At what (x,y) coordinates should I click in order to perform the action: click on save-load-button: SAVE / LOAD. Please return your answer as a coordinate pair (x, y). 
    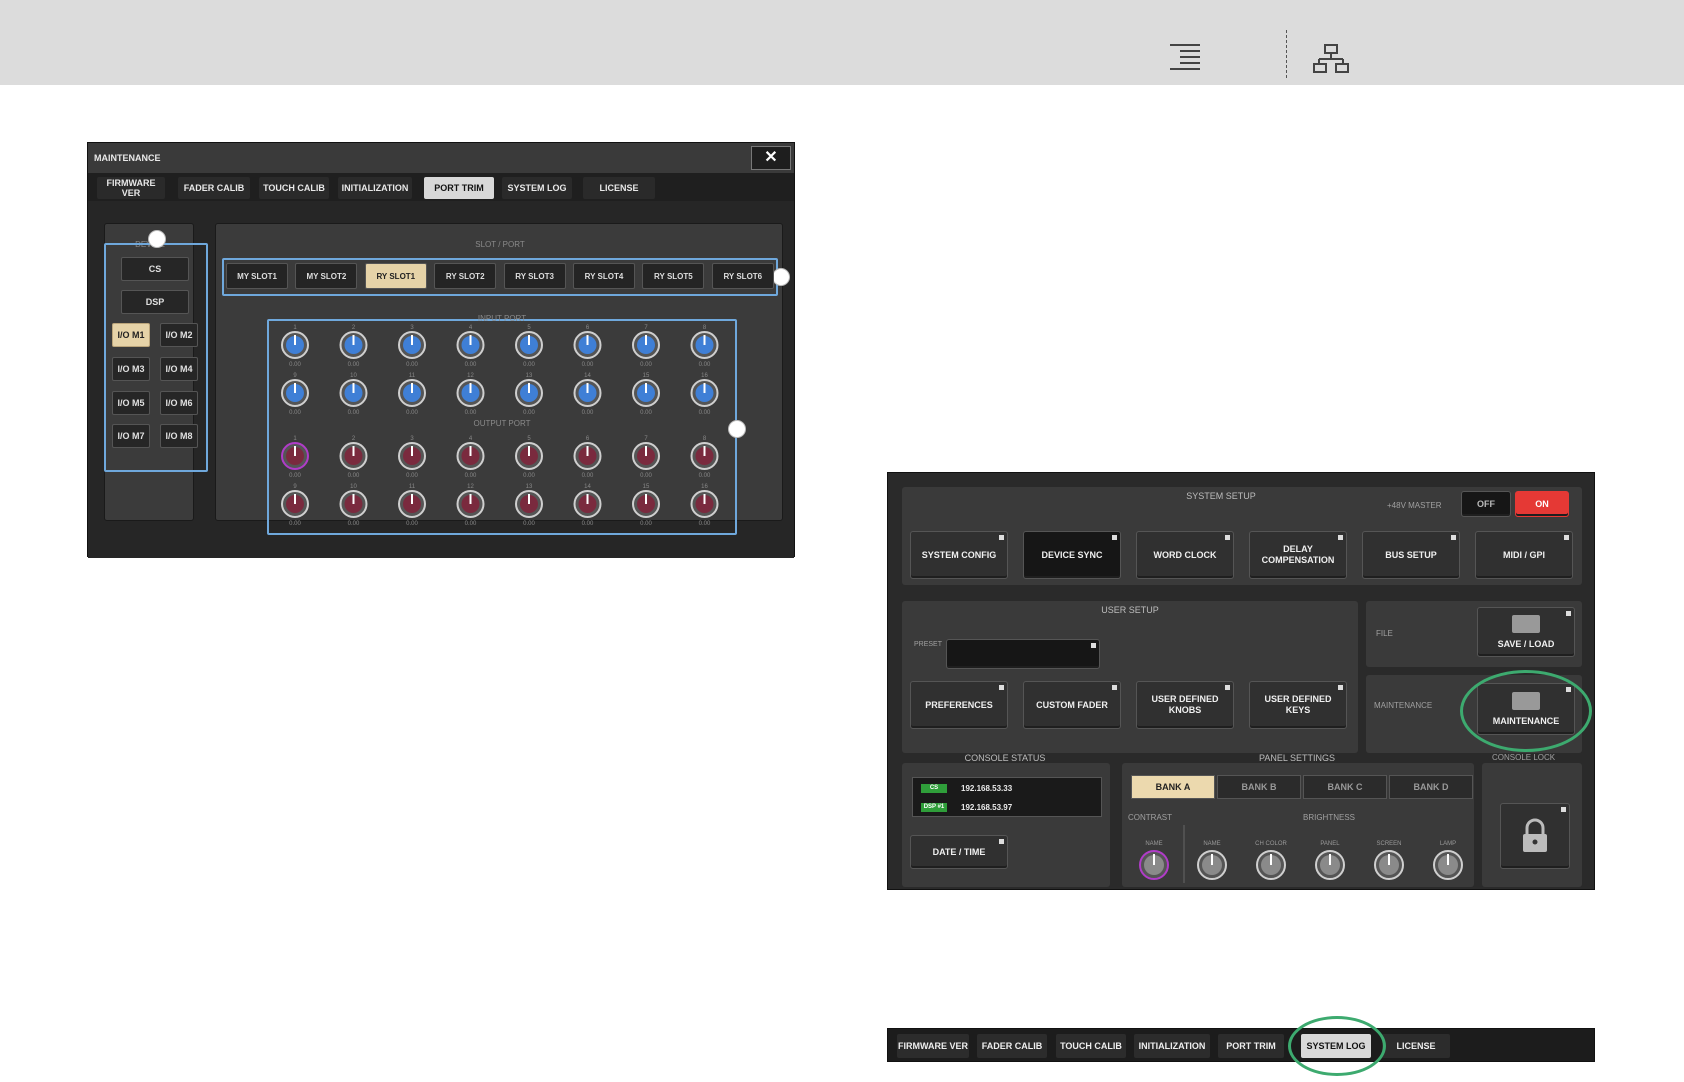
    Looking at the image, I should click on (1526, 632).